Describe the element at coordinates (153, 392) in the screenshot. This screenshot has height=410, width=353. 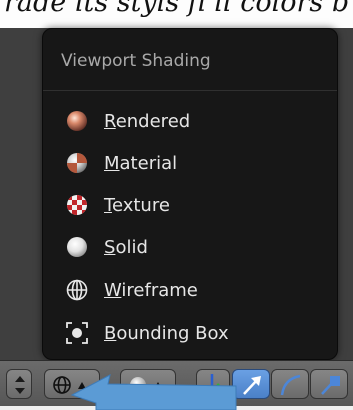
I see `pointer-arrow-icon` at that location.